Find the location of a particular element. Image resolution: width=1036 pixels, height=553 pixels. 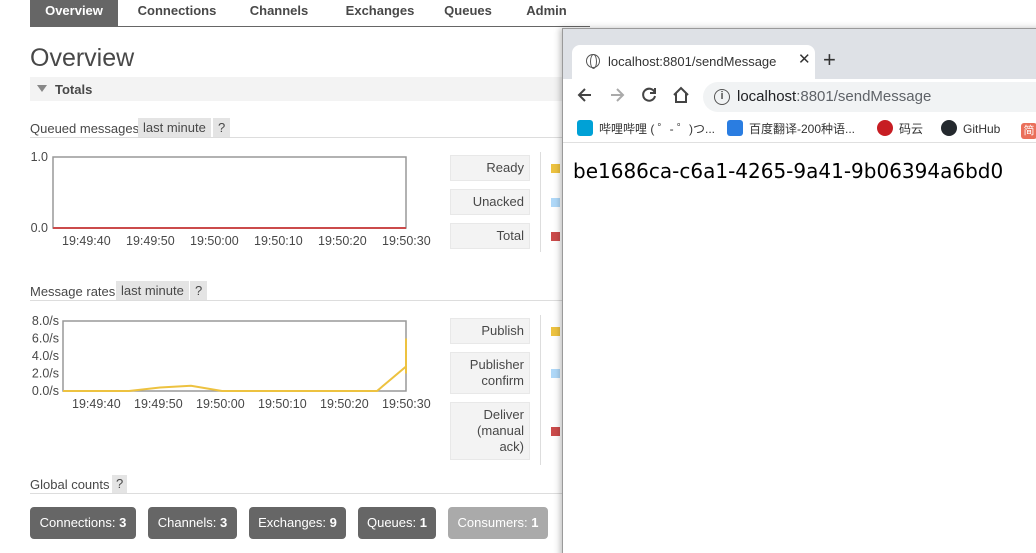

rates-y-tick-label: 8.0/s is located at coordinates (45, 321).